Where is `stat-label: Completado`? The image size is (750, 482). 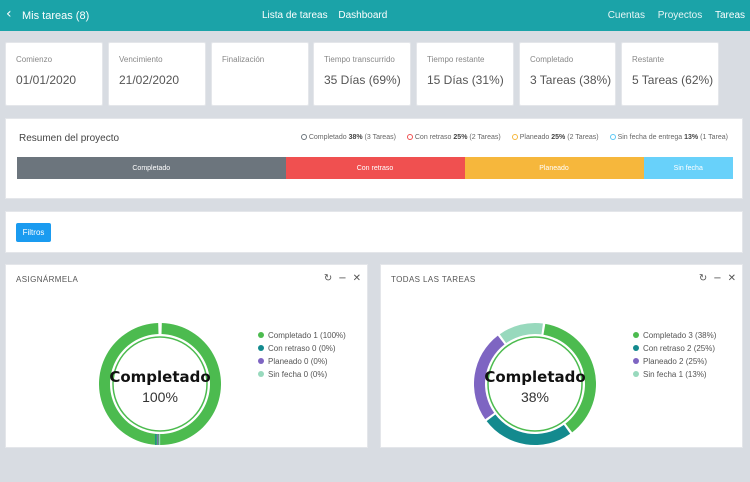 stat-label: Completado is located at coordinates (552, 59).